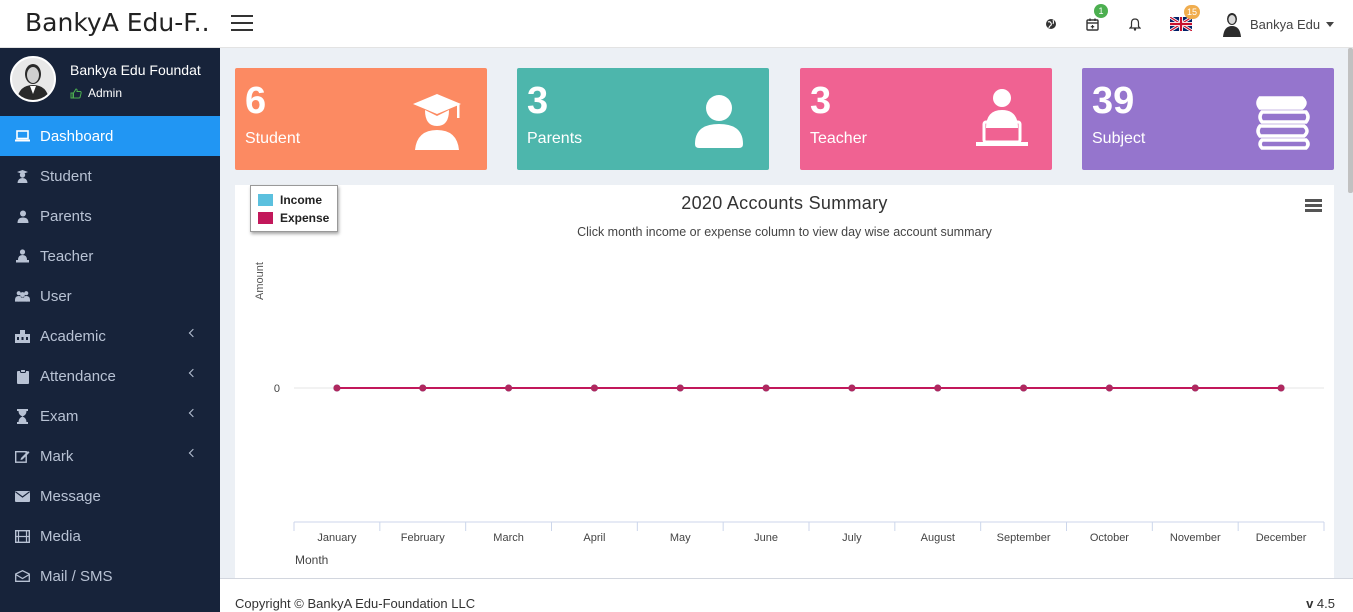 The width and height of the screenshot is (1353, 612). Describe the element at coordinates (784, 203) in the screenshot. I see `chart-title: 2020 Accounts Summary` at that location.